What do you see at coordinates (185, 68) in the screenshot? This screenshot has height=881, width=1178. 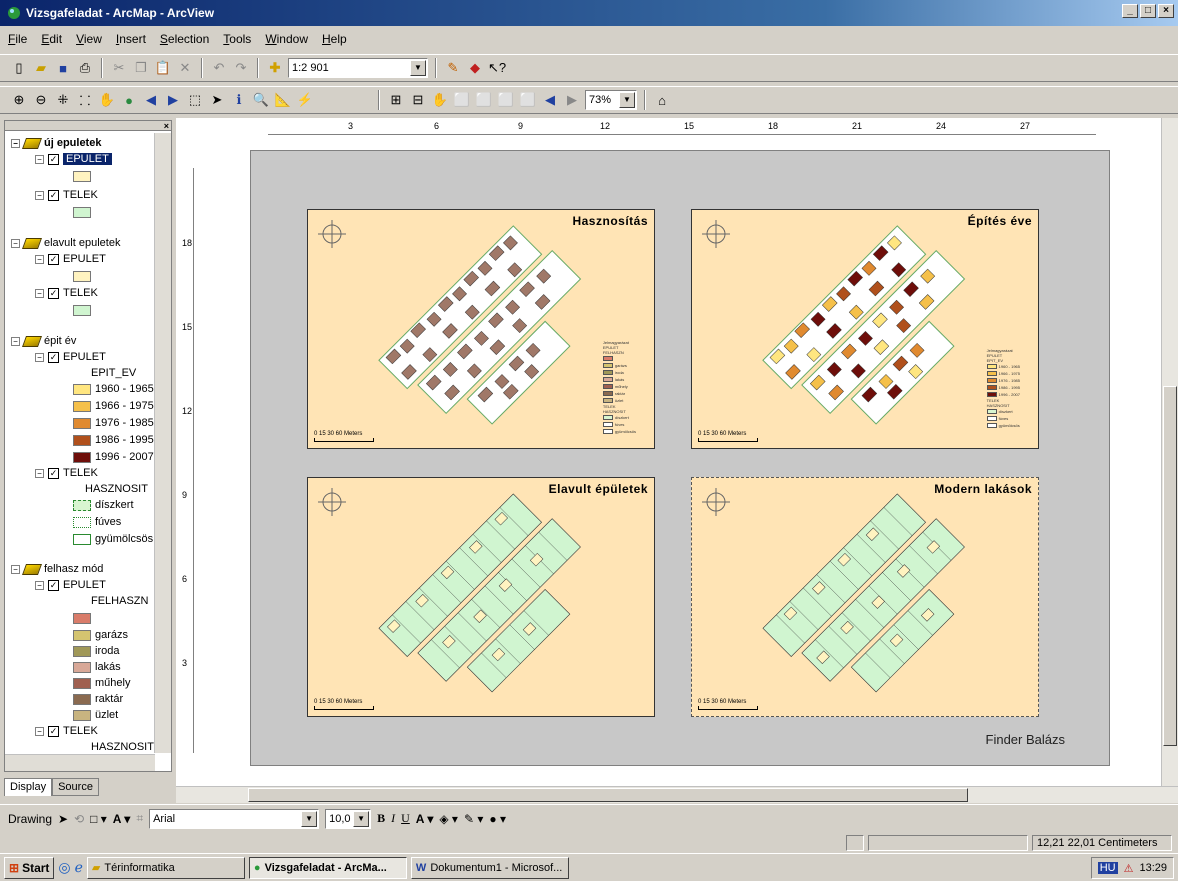 I see `delete-icon: ✕` at bounding box center [185, 68].